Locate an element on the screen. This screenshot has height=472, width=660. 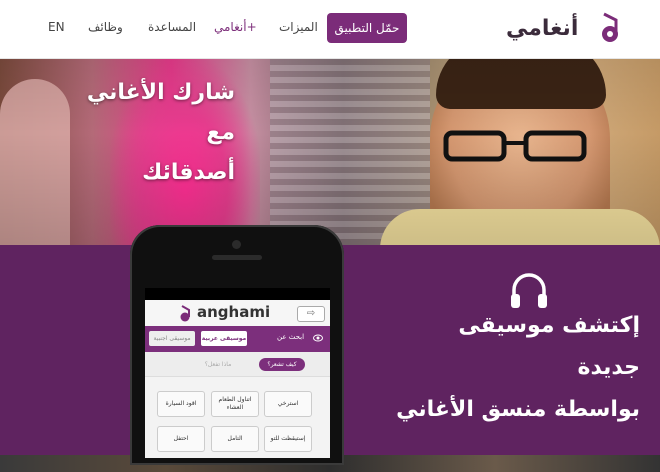
app-toolbar: موسيقى اجنبية موسيقى عربية ابحث عن is located at coordinates (237, 339).